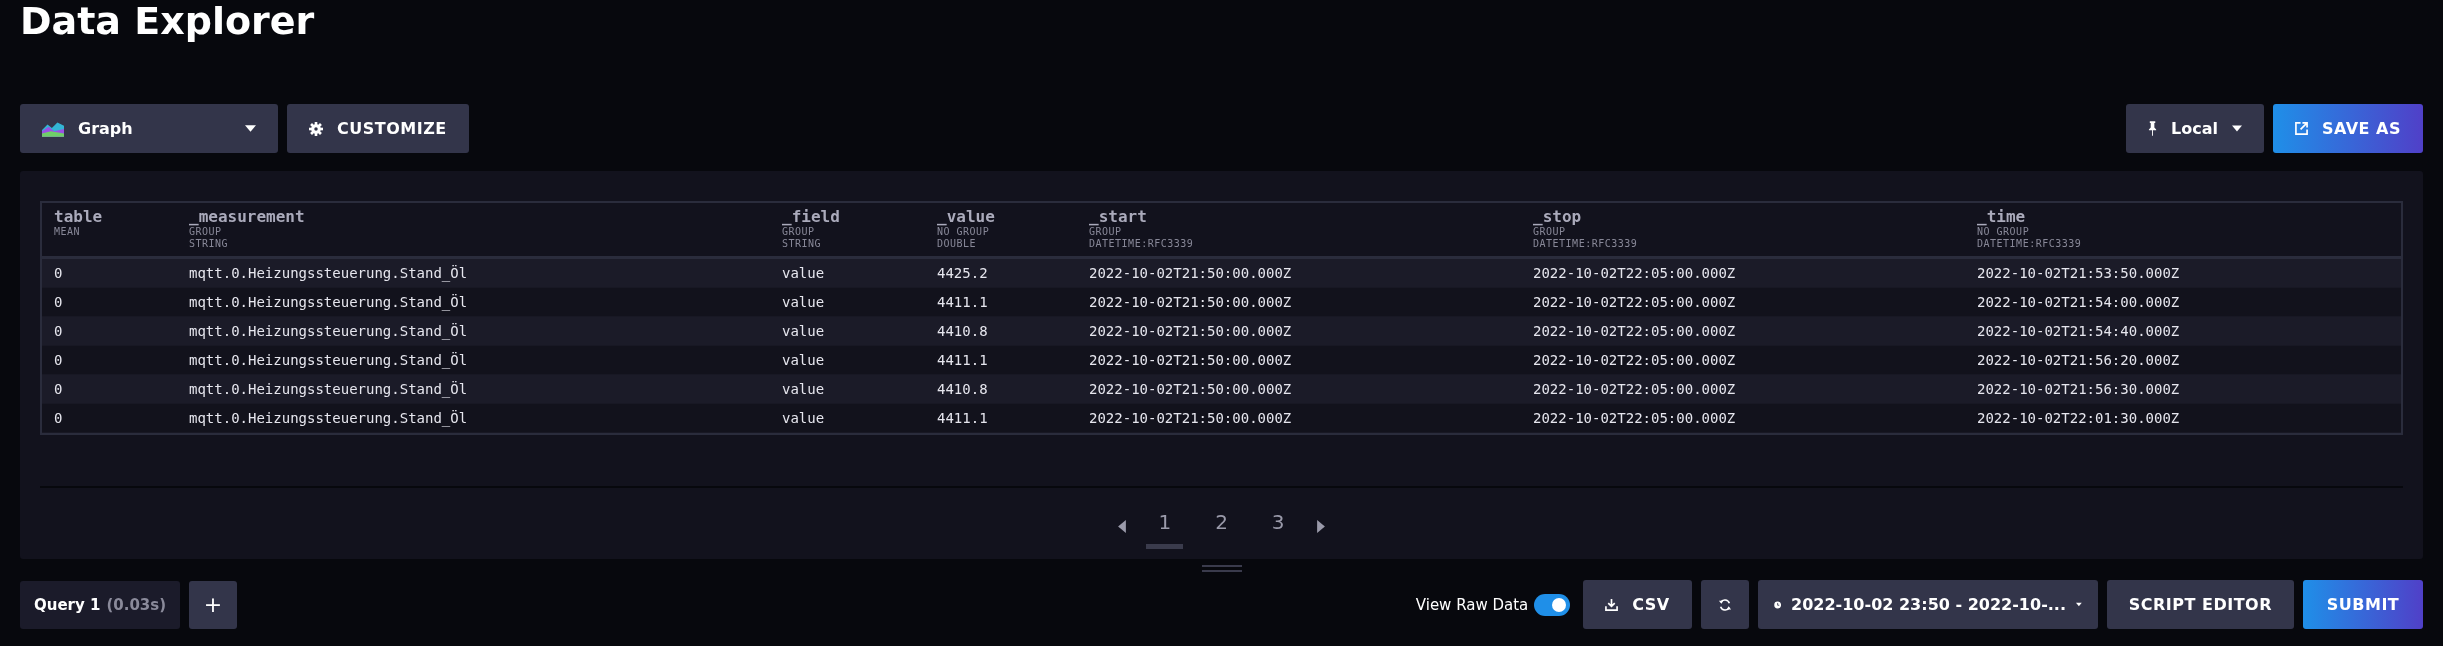  I want to click on table-cell: 2022-10-02T21:56:30.000Z, so click(2078, 389).